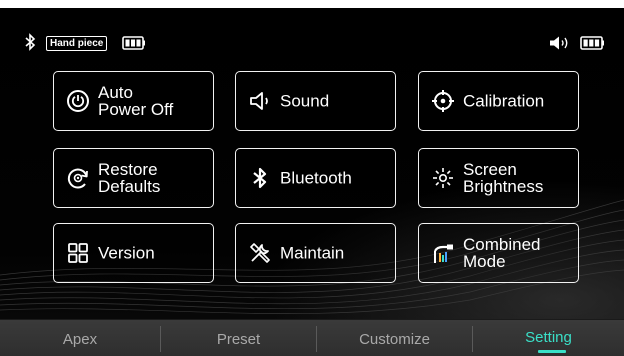  What do you see at coordinates (133, 43) in the screenshot?
I see `handpiece-battery-icon` at bounding box center [133, 43].